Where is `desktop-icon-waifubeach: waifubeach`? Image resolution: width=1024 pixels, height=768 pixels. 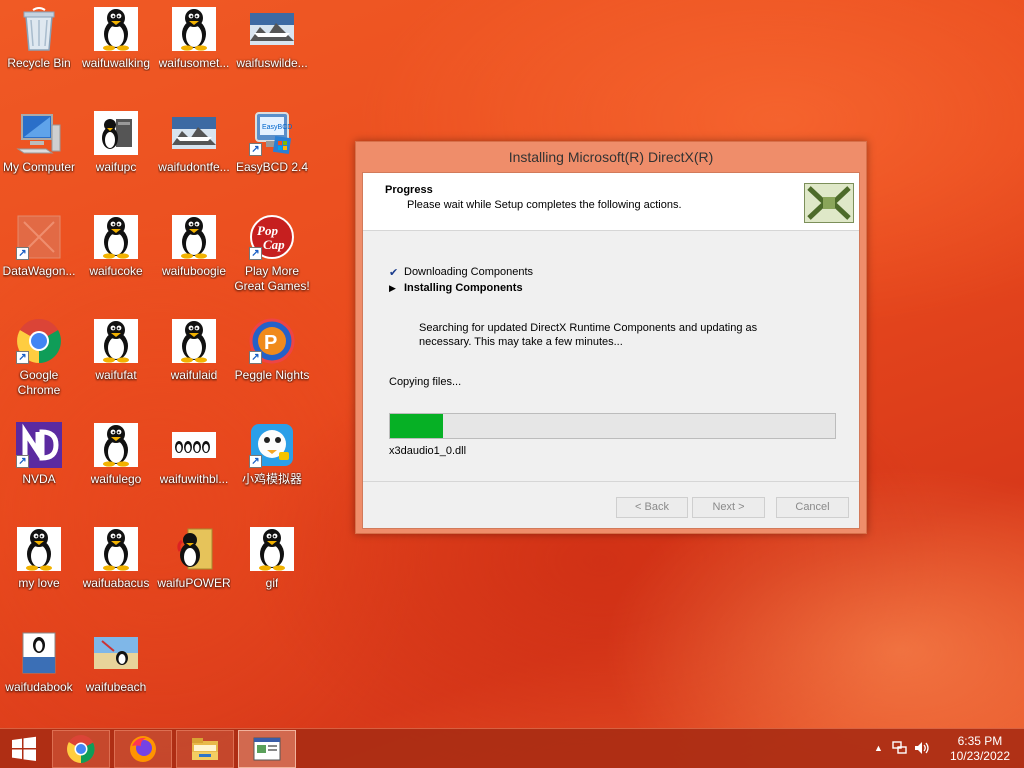
desktop-icon-waifubeach: waifubeach is located at coordinates (116, 662).